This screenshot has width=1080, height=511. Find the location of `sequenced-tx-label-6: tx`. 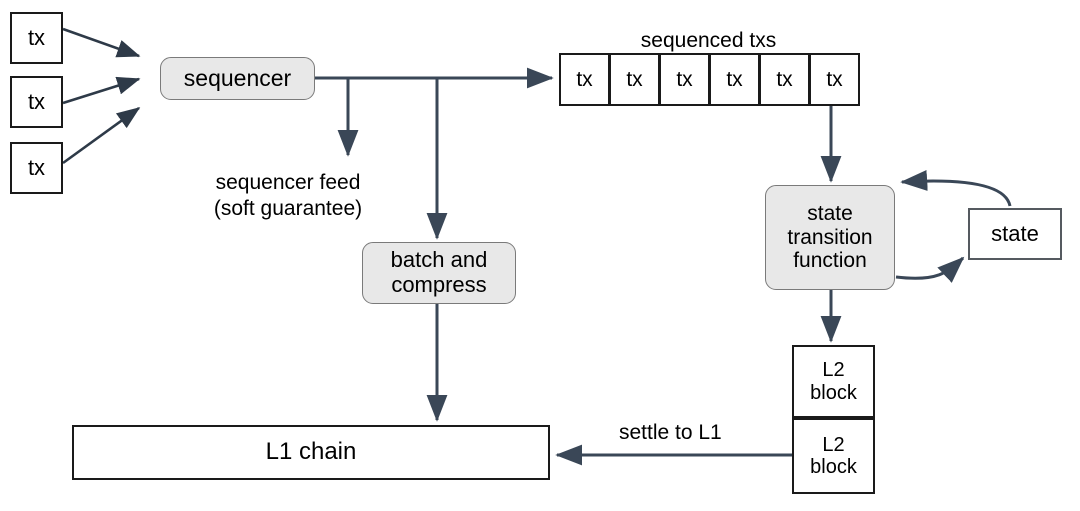

sequenced-tx-label-6: tx is located at coordinates (834, 79).